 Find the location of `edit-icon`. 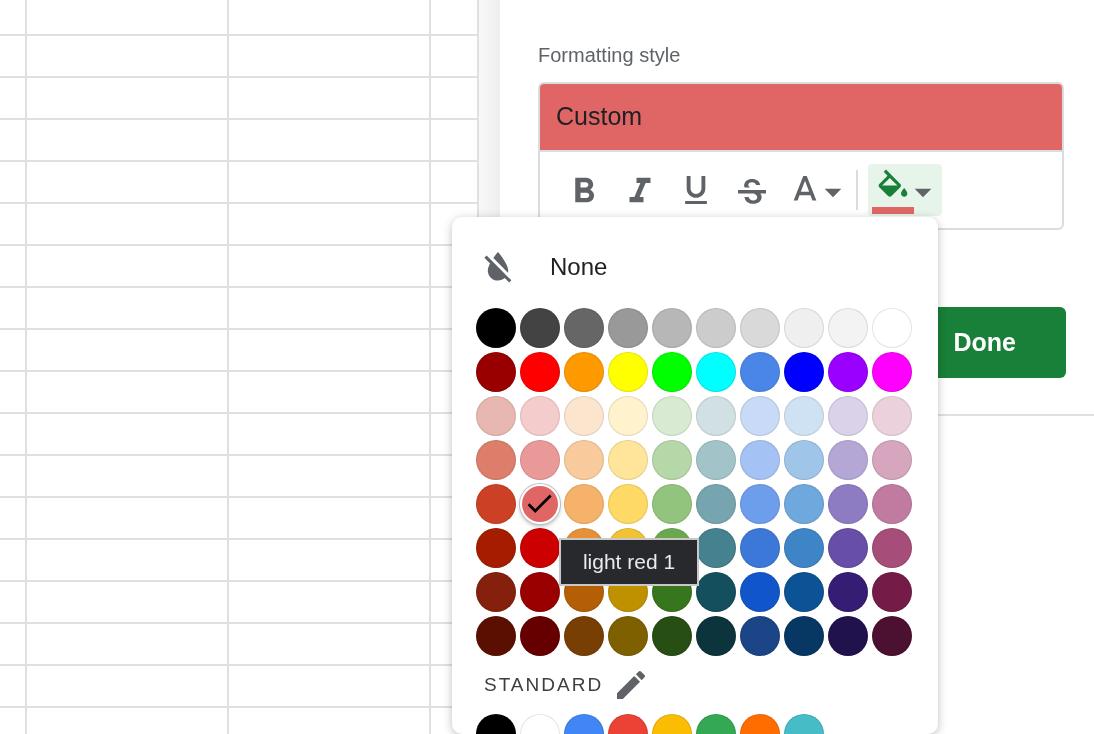

edit-icon is located at coordinates (631, 685).